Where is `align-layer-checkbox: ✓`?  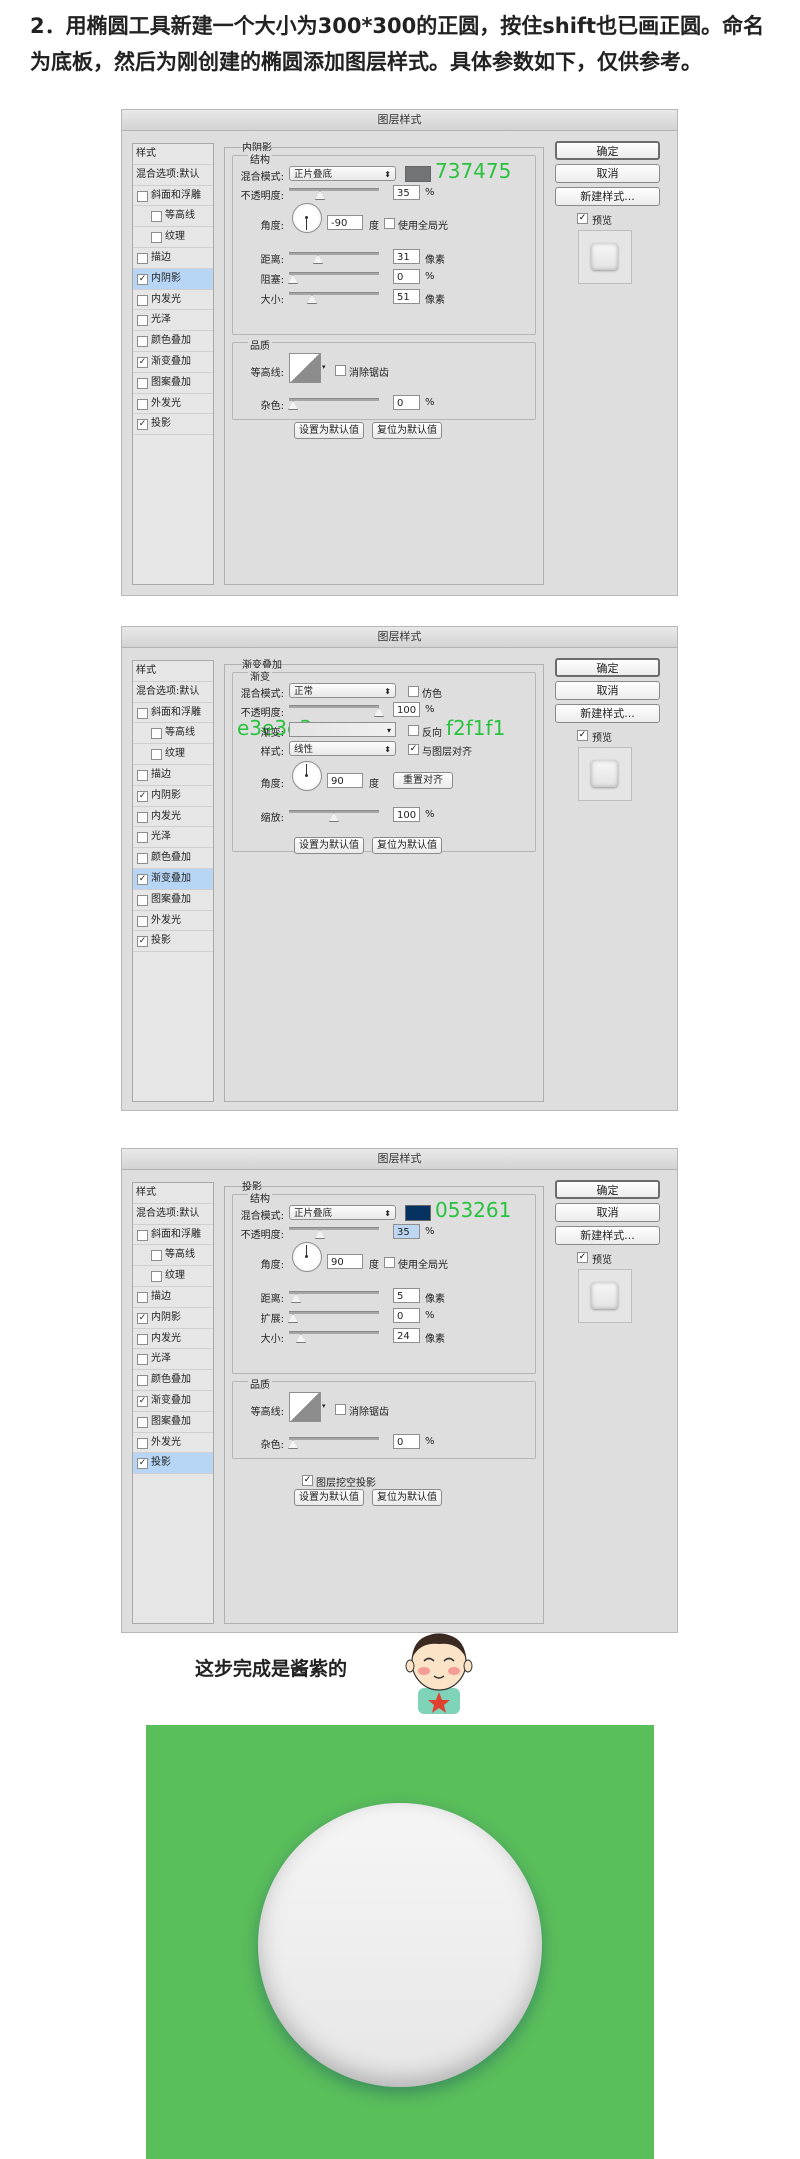
align-layer-checkbox: ✓ is located at coordinates (413, 749).